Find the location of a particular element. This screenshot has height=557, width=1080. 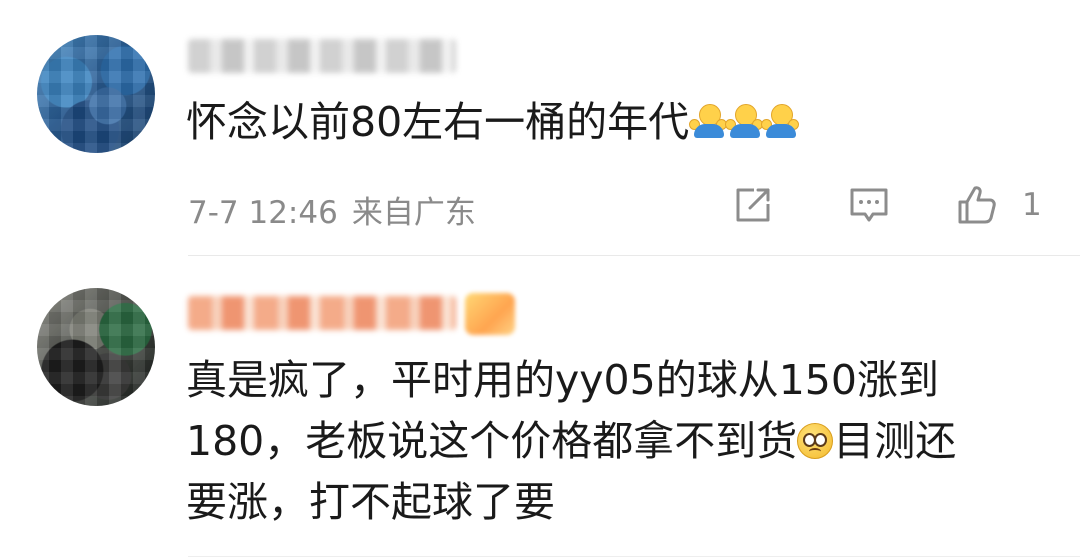

comment-icon is located at coordinates (869, 205).